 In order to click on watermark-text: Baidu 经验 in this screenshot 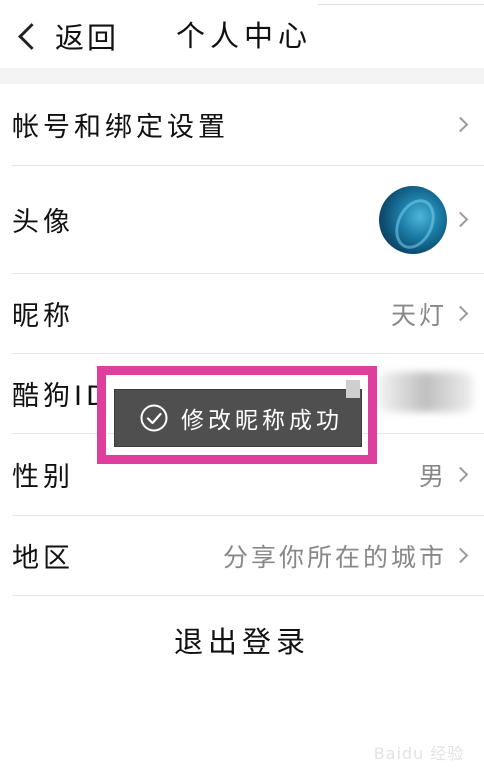, I will do `click(419, 753)`.